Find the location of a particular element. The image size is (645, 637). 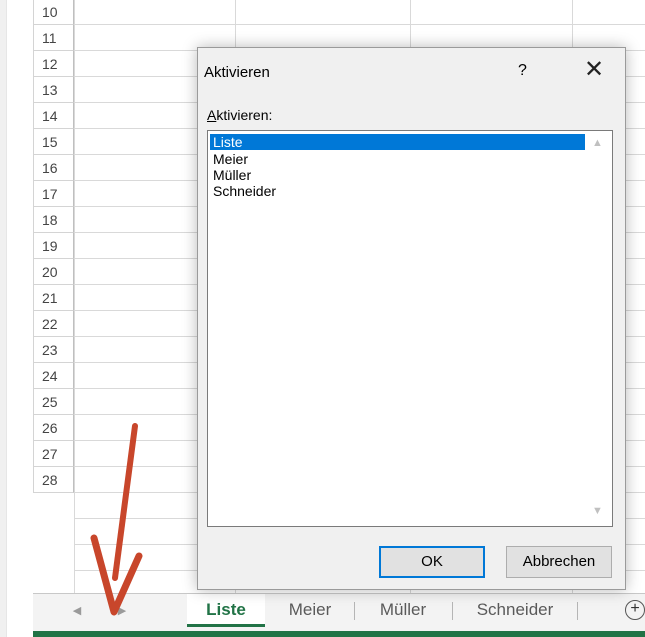

cancel-button: Abbrechen is located at coordinates (559, 562).